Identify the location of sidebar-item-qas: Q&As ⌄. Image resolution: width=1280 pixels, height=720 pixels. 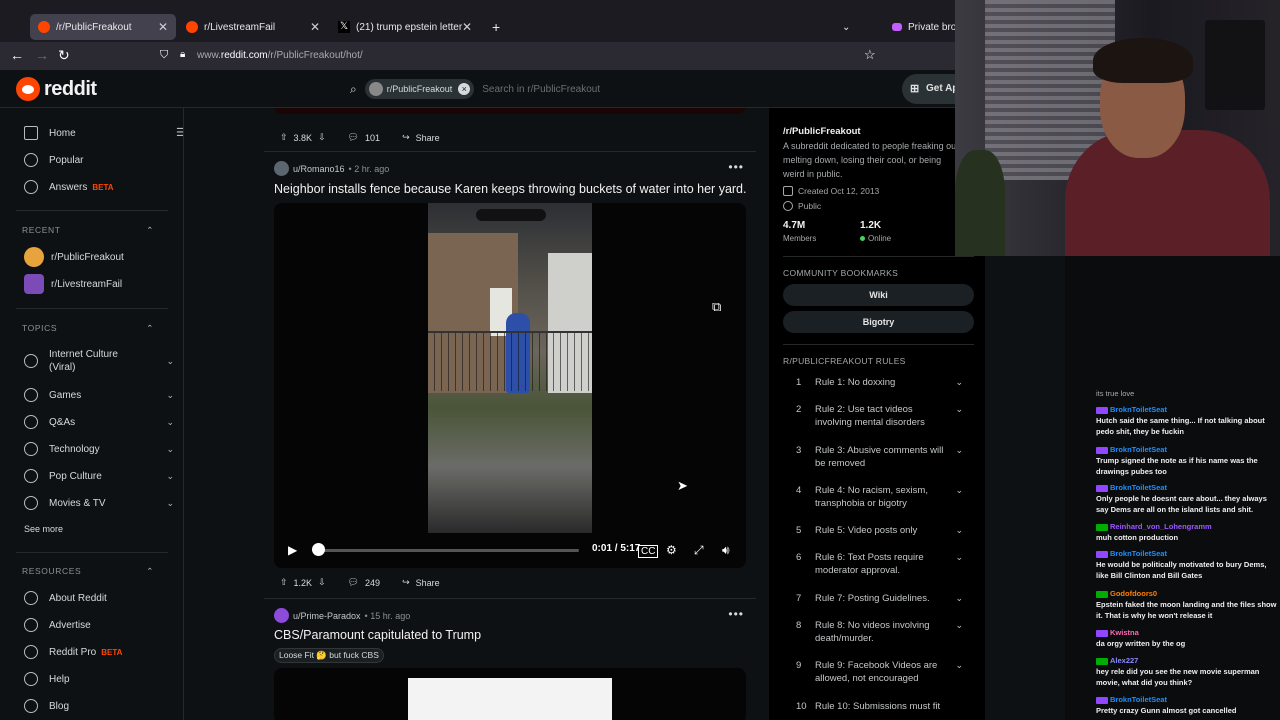
(99, 422).